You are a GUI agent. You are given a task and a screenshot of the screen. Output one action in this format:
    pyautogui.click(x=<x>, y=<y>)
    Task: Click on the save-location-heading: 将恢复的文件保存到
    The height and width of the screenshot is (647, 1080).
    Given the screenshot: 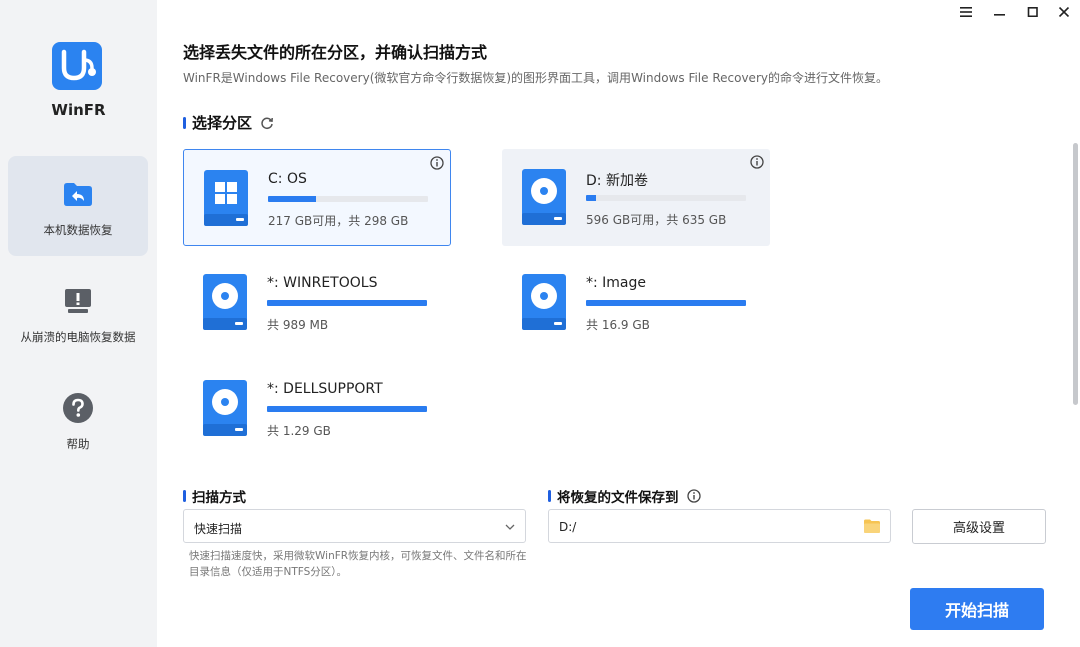 What is the action you would take?
    pyautogui.click(x=624, y=496)
    